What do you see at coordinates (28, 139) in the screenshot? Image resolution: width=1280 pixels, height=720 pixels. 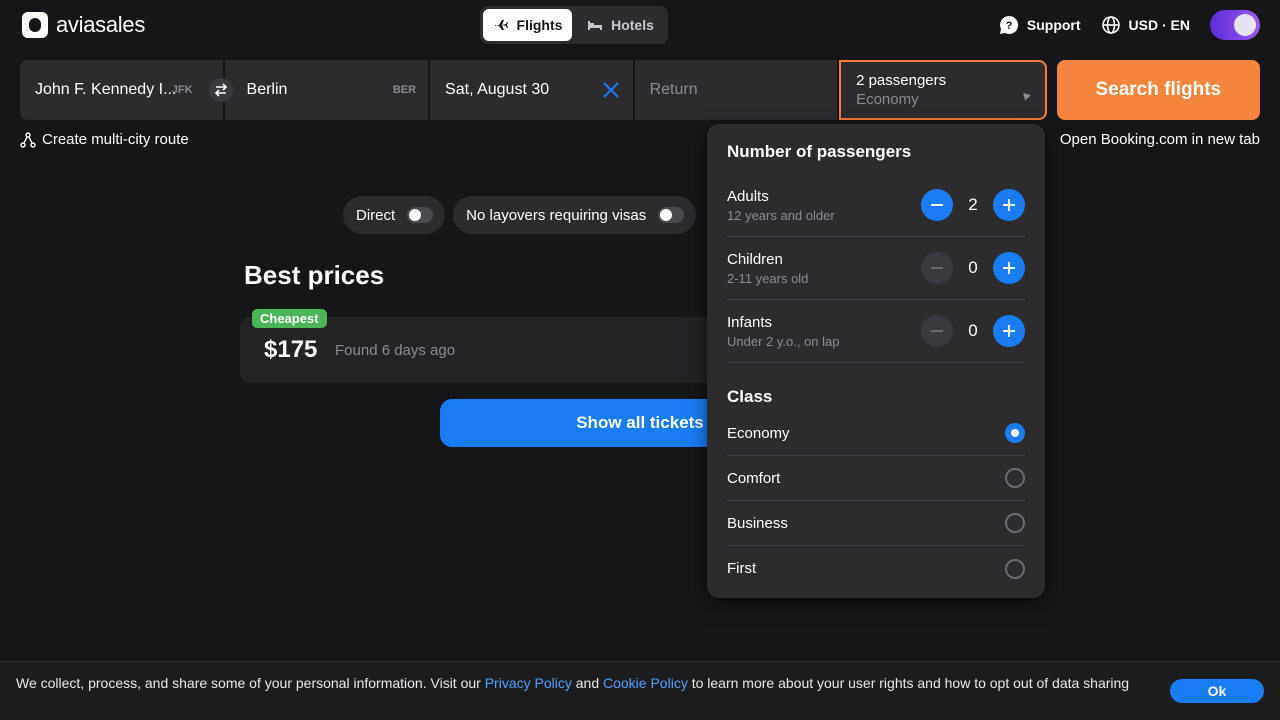 I see `route-icon` at bounding box center [28, 139].